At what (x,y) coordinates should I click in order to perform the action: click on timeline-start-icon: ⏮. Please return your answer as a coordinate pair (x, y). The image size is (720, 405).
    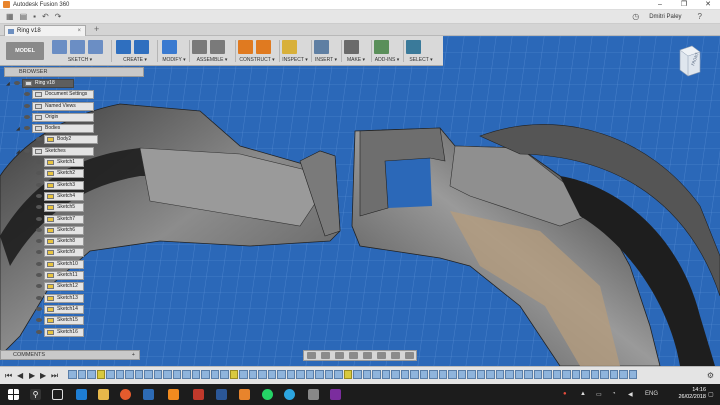
    Looking at the image, I should click on (8, 376).